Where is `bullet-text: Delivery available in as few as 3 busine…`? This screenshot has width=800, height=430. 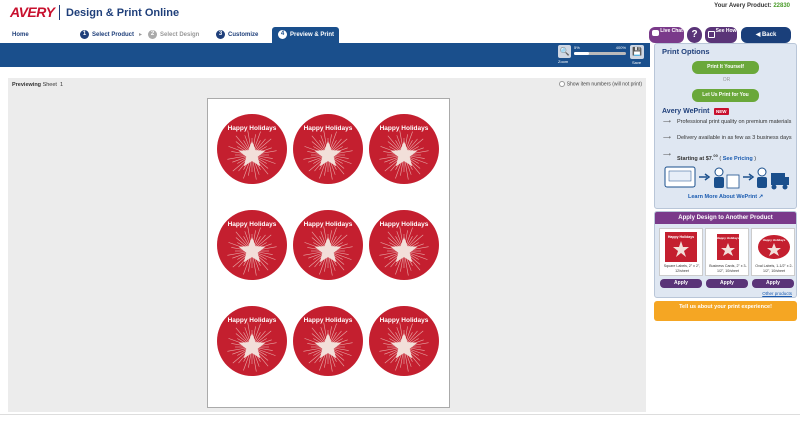 bullet-text: Delivery available in as few as 3 busine… is located at coordinates (734, 138).